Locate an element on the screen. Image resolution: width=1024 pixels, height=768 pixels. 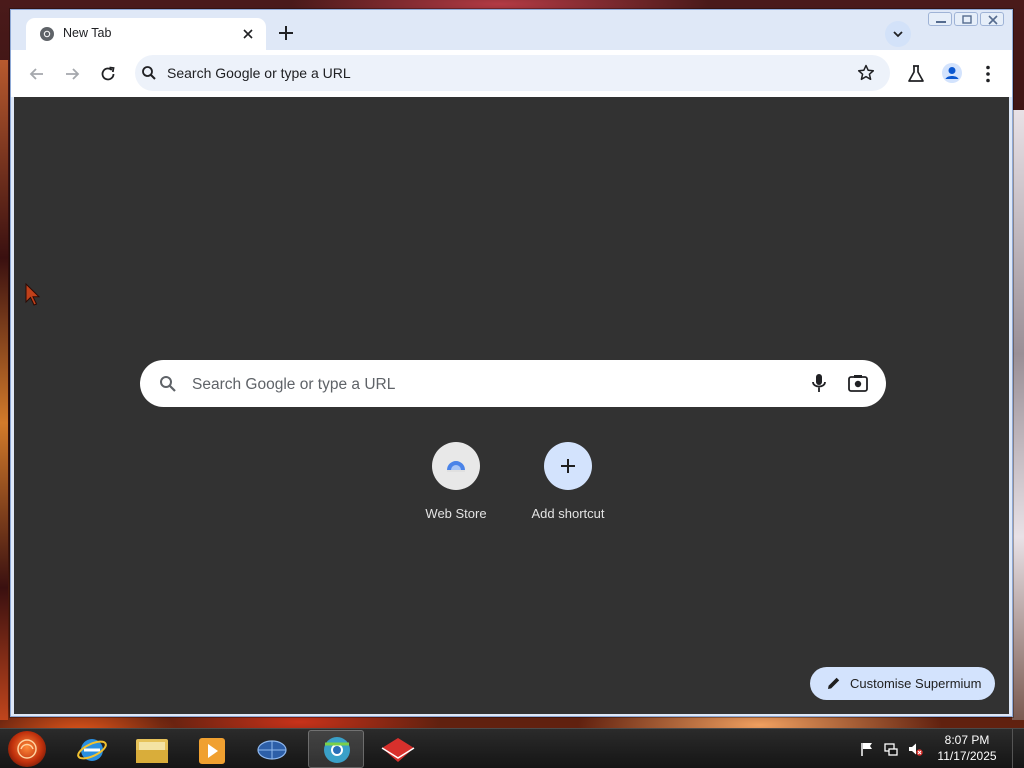
web-store-icon is located at coordinates (456, 466).